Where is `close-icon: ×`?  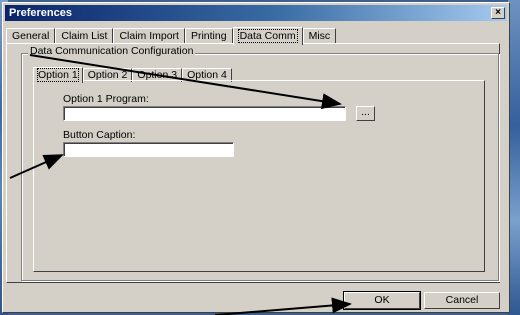
close-icon: × is located at coordinates (498, 12).